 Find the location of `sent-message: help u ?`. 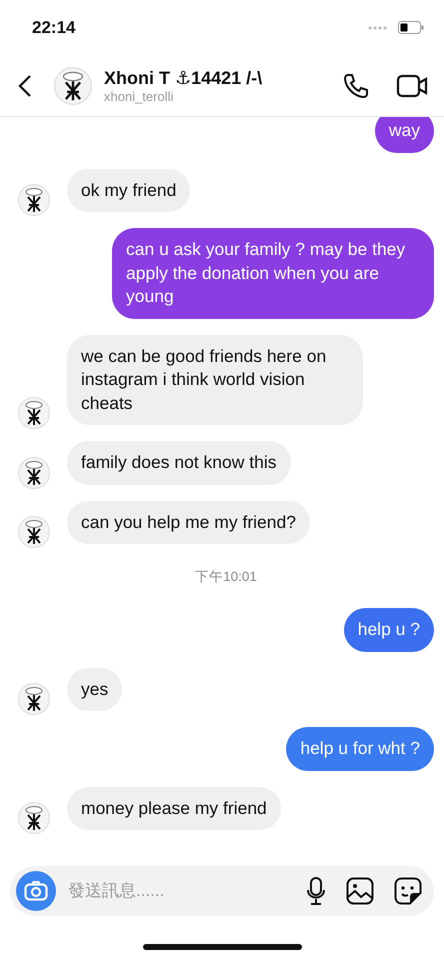

sent-message: help u ? is located at coordinates (389, 630).